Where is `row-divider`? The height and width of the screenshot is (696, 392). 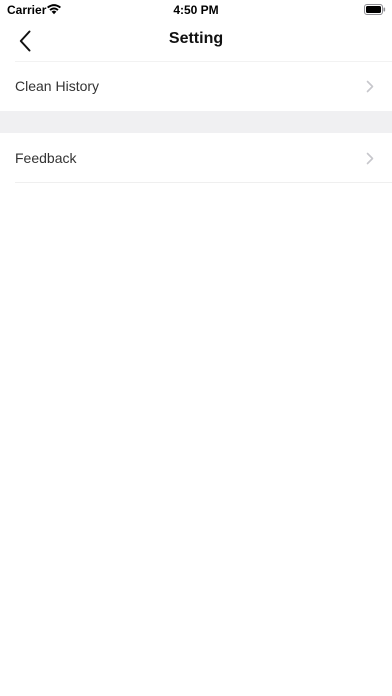 row-divider is located at coordinates (203, 182).